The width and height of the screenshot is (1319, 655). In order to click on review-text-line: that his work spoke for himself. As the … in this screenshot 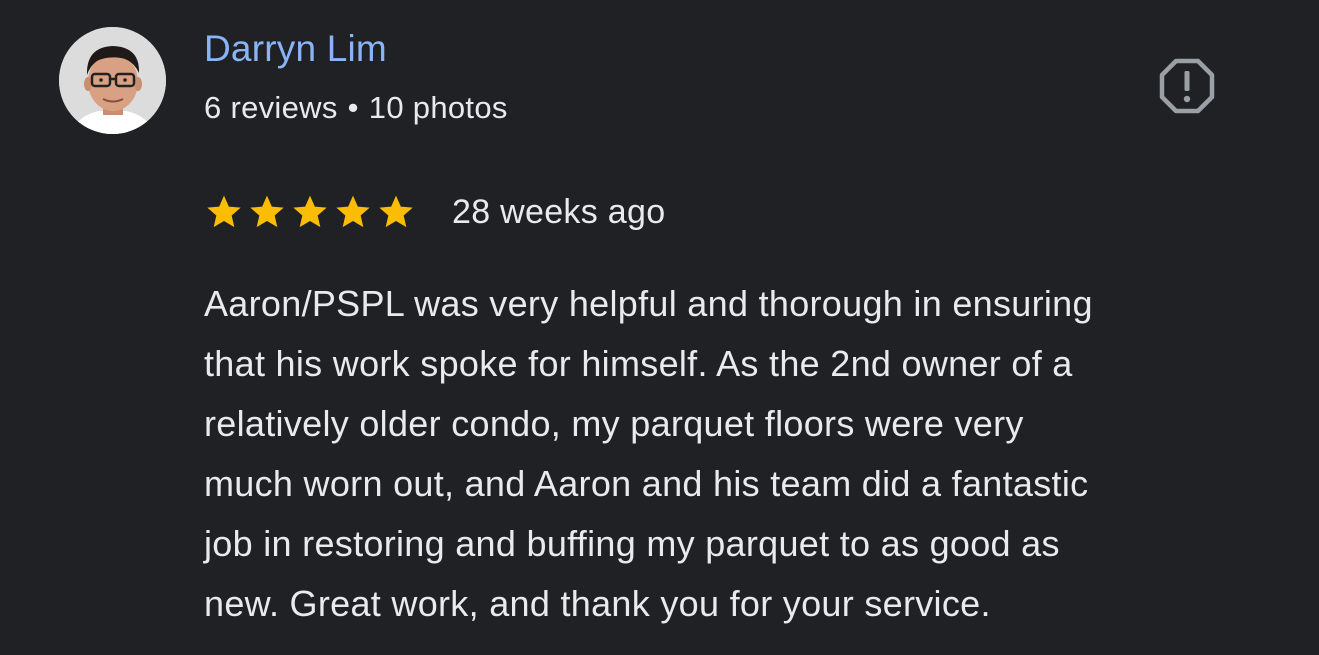, I will do `click(638, 363)`.